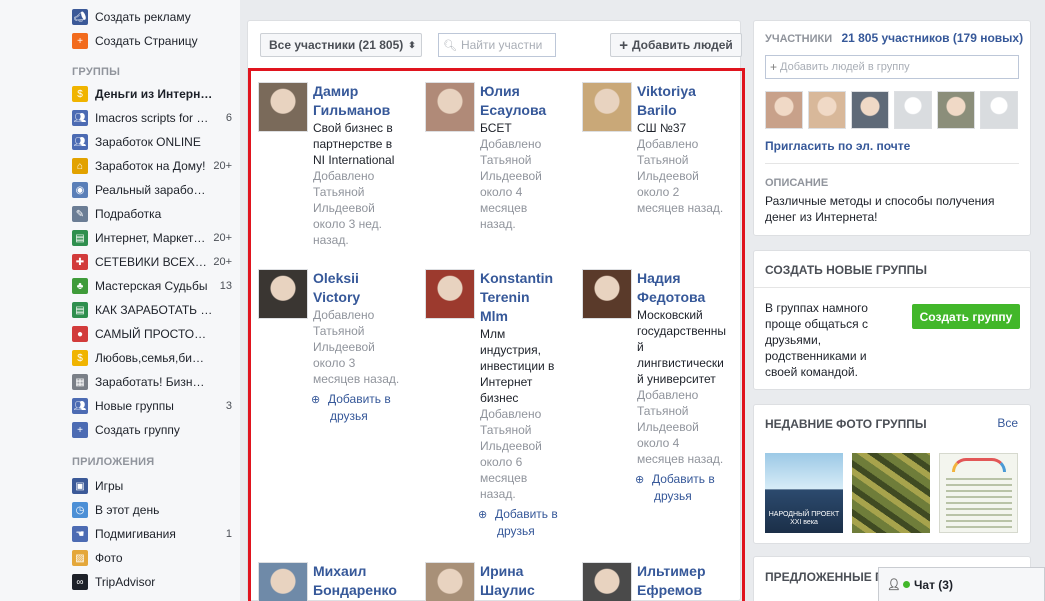 The height and width of the screenshot is (601, 1045). I want to click on sidebar-item: + Создать Страницу, so click(152, 41).